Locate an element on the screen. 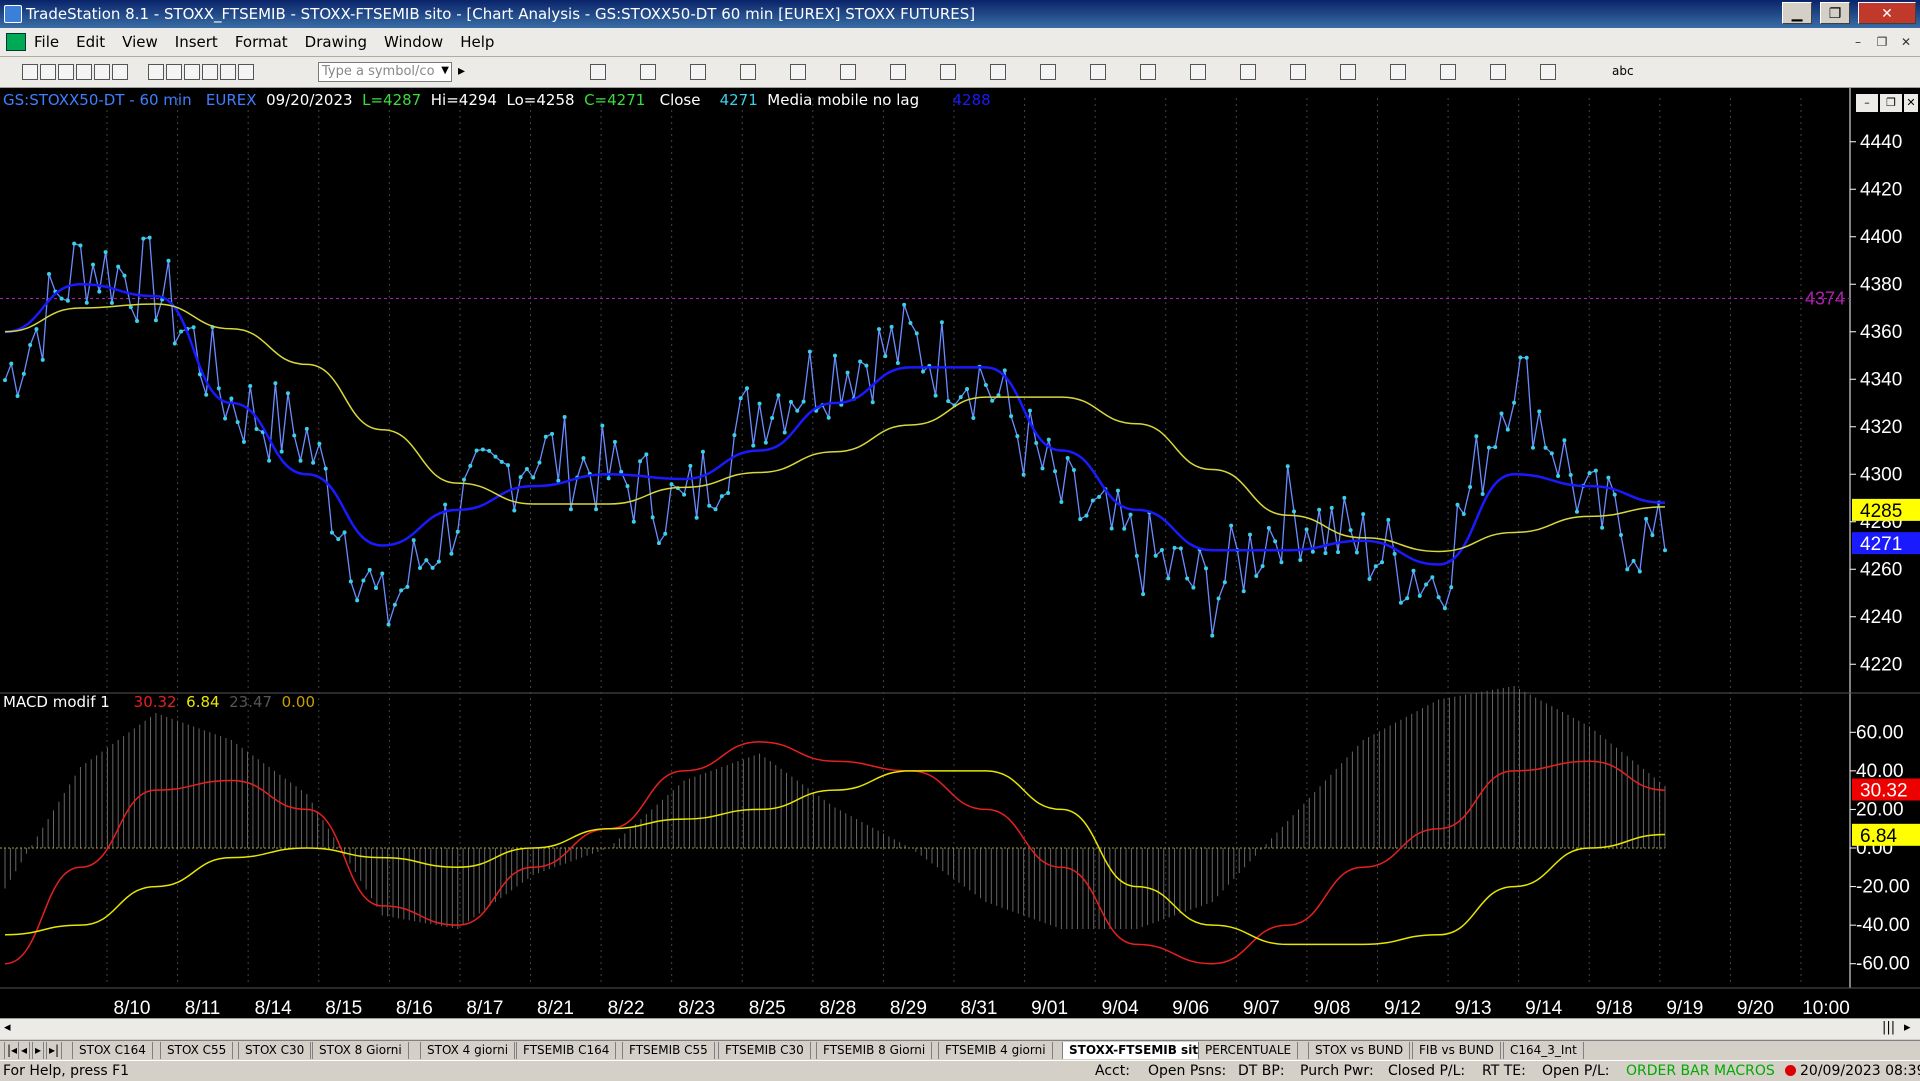 The height and width of the screenshot is (1081, 1920). chart-window-icon is located at coordinates (16, 42).